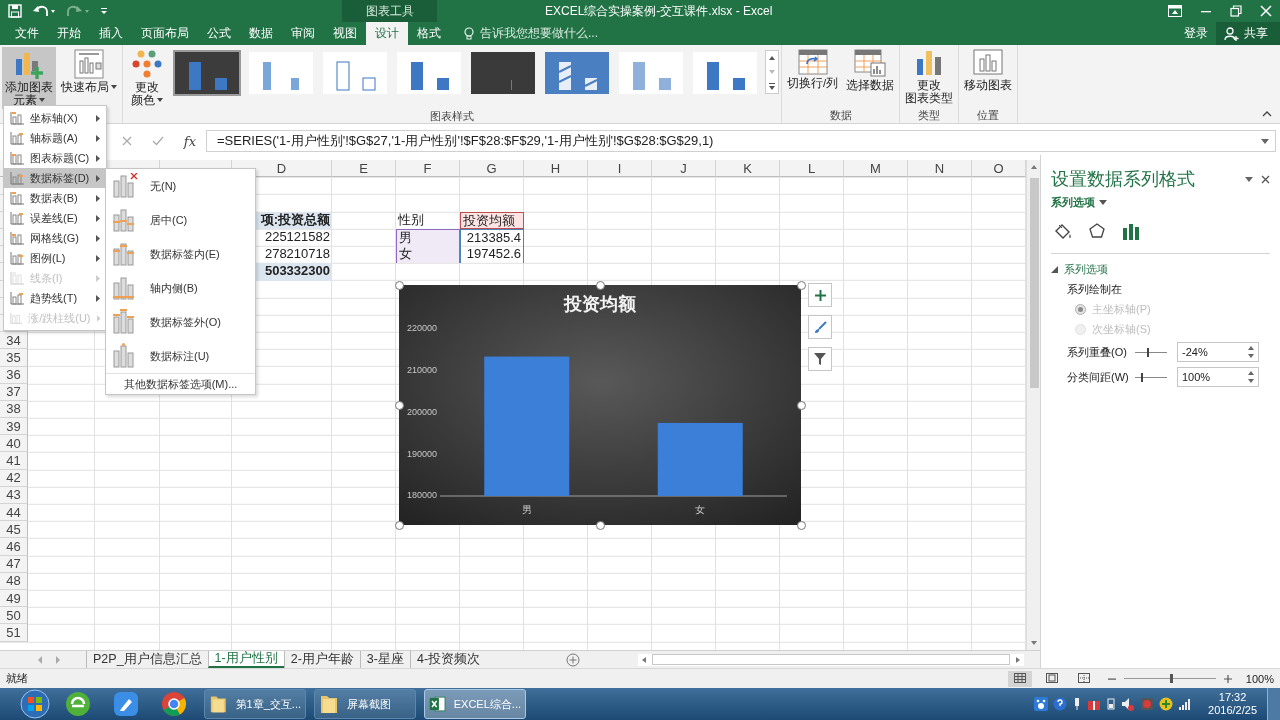 This screenshot has width=1280, height=720. What do you see at coordinates (492, 169) in the screenshot?
I see `column-header: G` at bounding box center [492, 169].